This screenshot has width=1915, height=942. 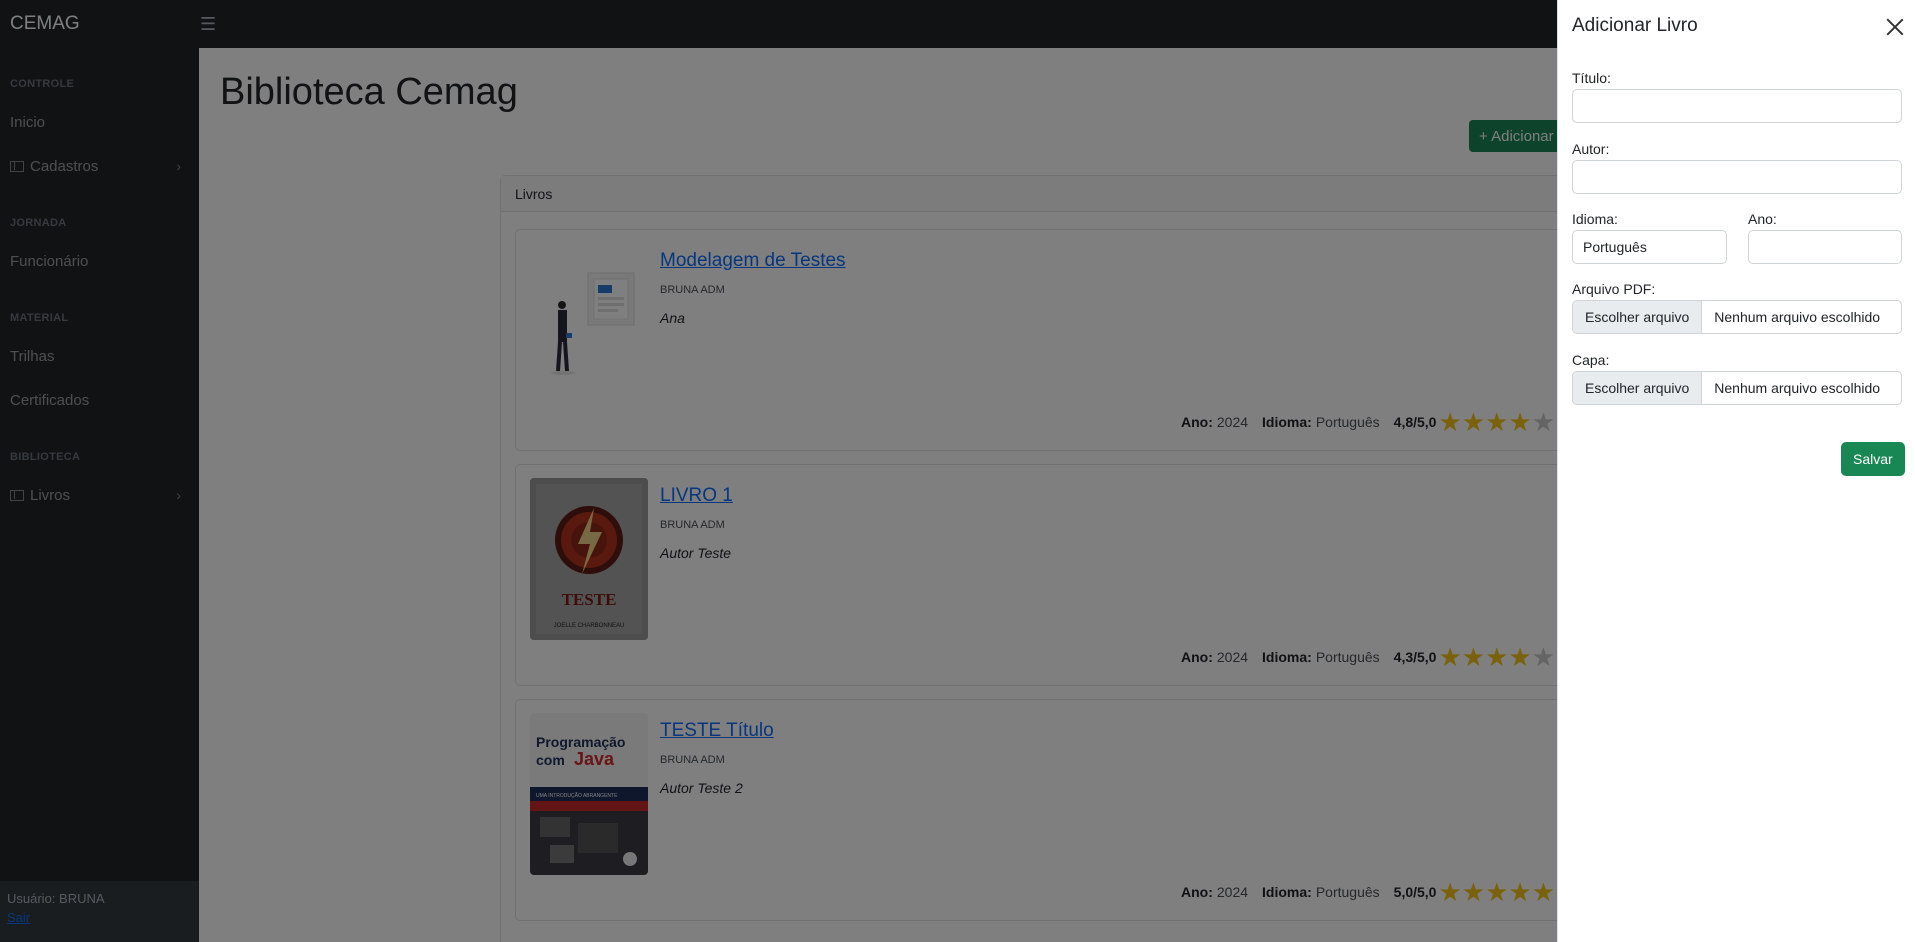 I want to click on idioma-input: Português, so click(x=1649, y=247).